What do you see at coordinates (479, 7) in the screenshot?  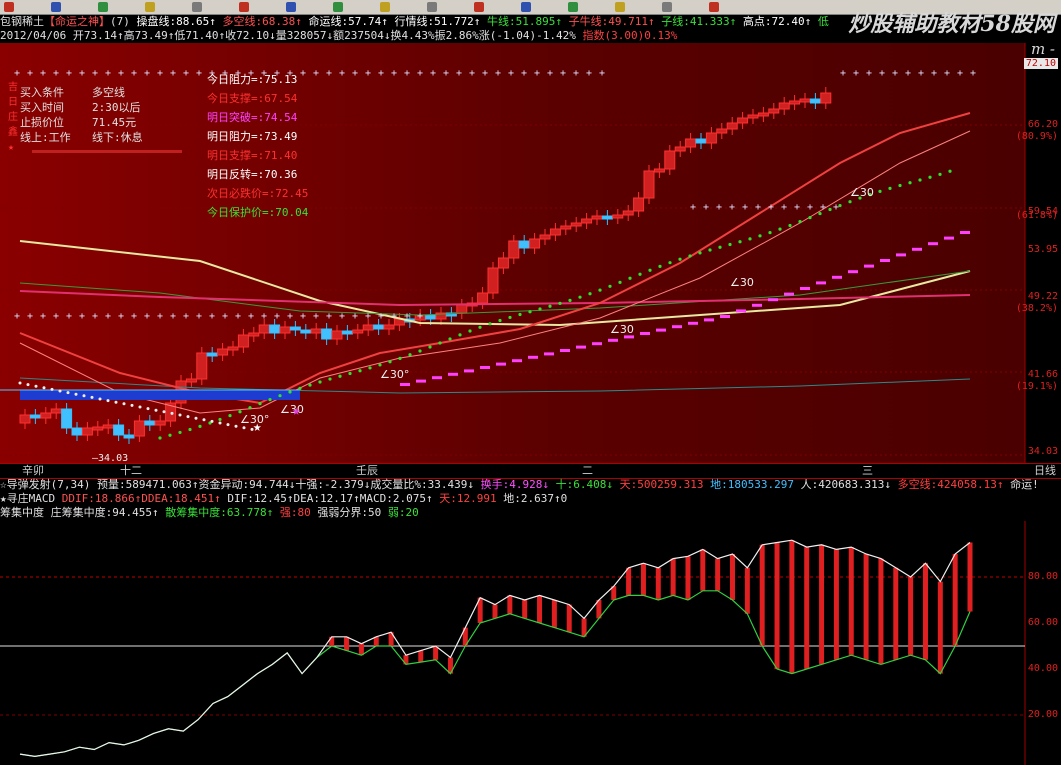 I see `arrow-up-icon` at bounding box center [479, 7].